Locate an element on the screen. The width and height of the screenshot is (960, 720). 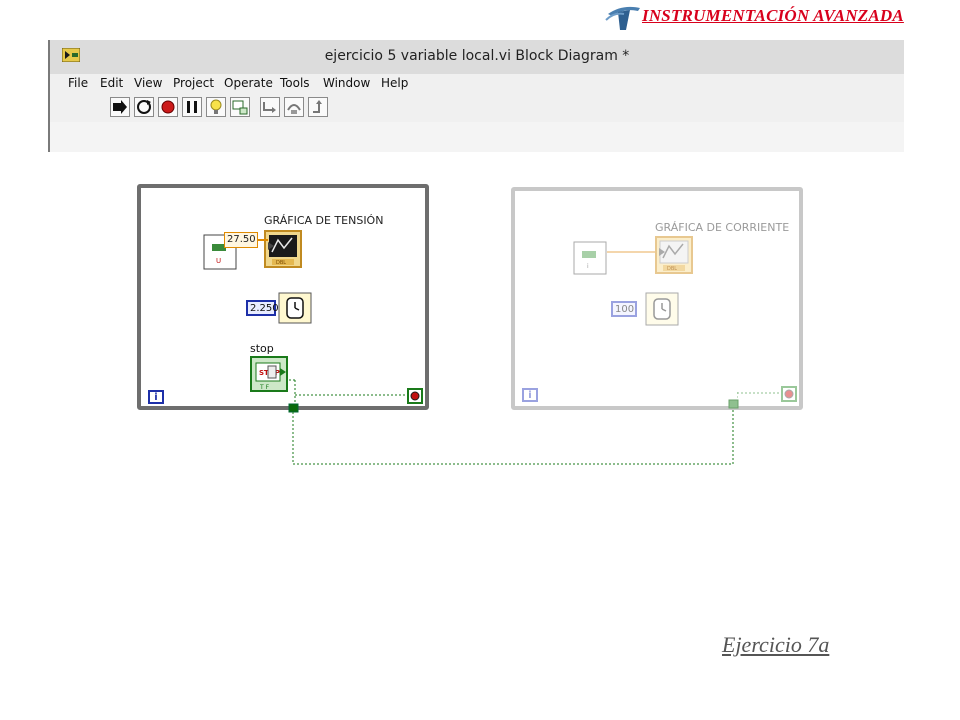
graph-label-current: GRÁFICA DE CORRIENTE is located at coordinates (722, 227).